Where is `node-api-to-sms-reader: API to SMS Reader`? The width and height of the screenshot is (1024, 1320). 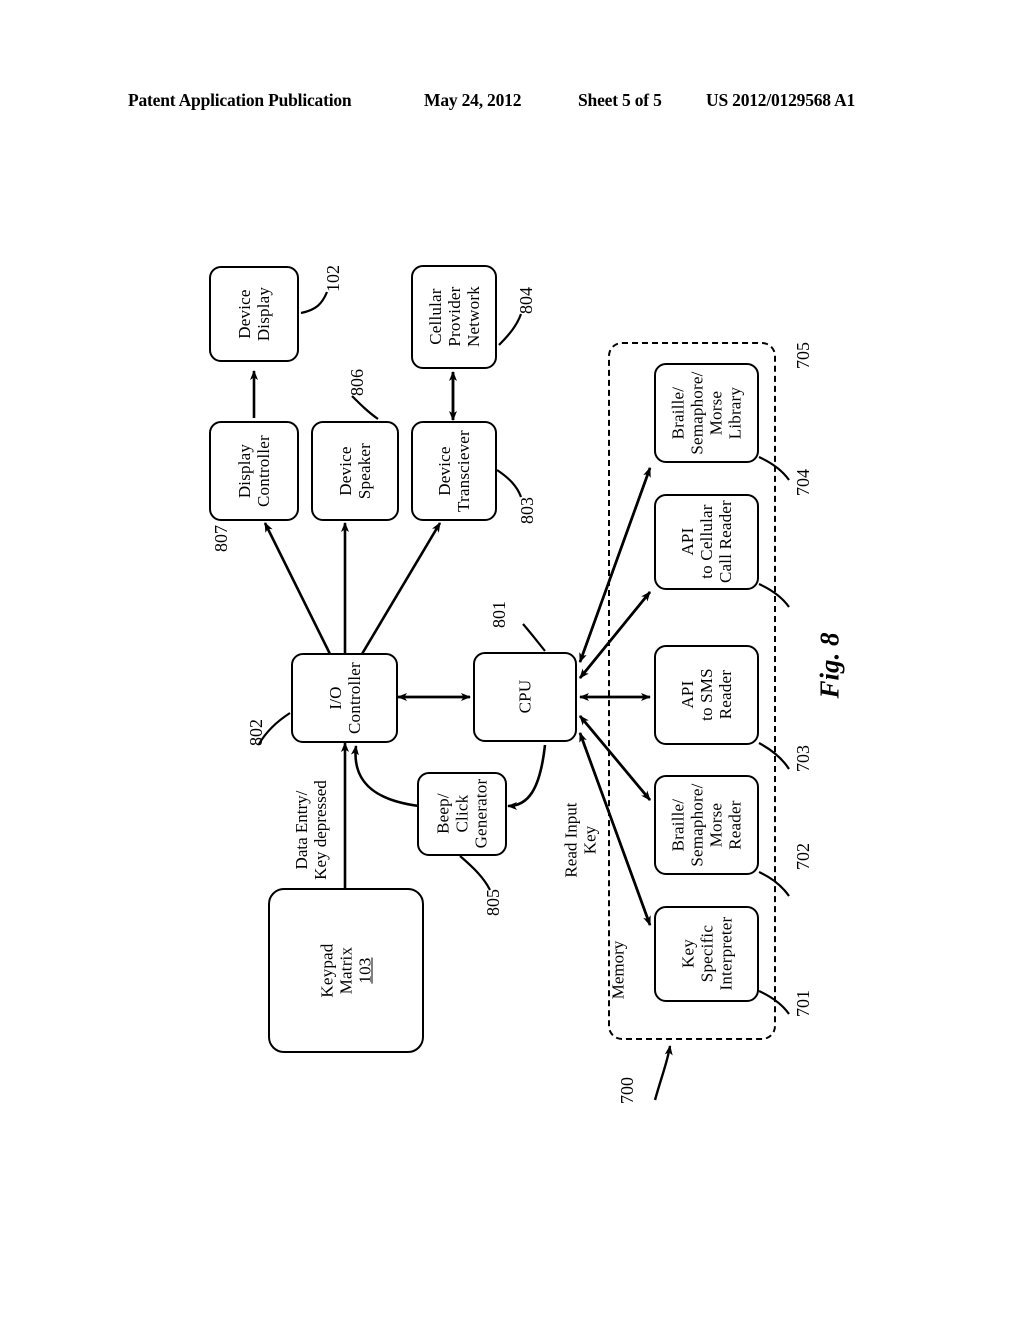
node-api-to-sms-reader: API to SMS Reader is located at coordinates (706, 695).